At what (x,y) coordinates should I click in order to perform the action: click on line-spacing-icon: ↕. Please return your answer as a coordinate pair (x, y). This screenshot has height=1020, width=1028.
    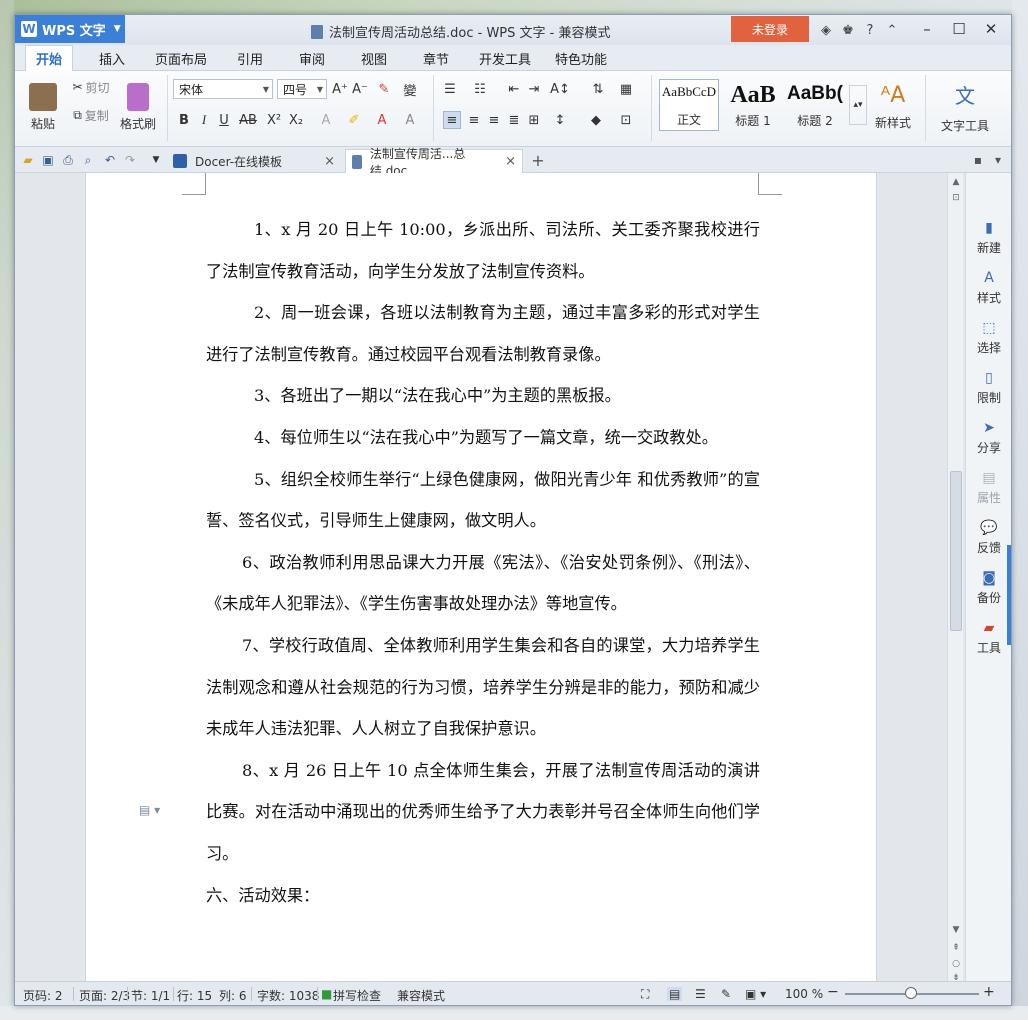
    Looking at the image, I should click on (560, 120).